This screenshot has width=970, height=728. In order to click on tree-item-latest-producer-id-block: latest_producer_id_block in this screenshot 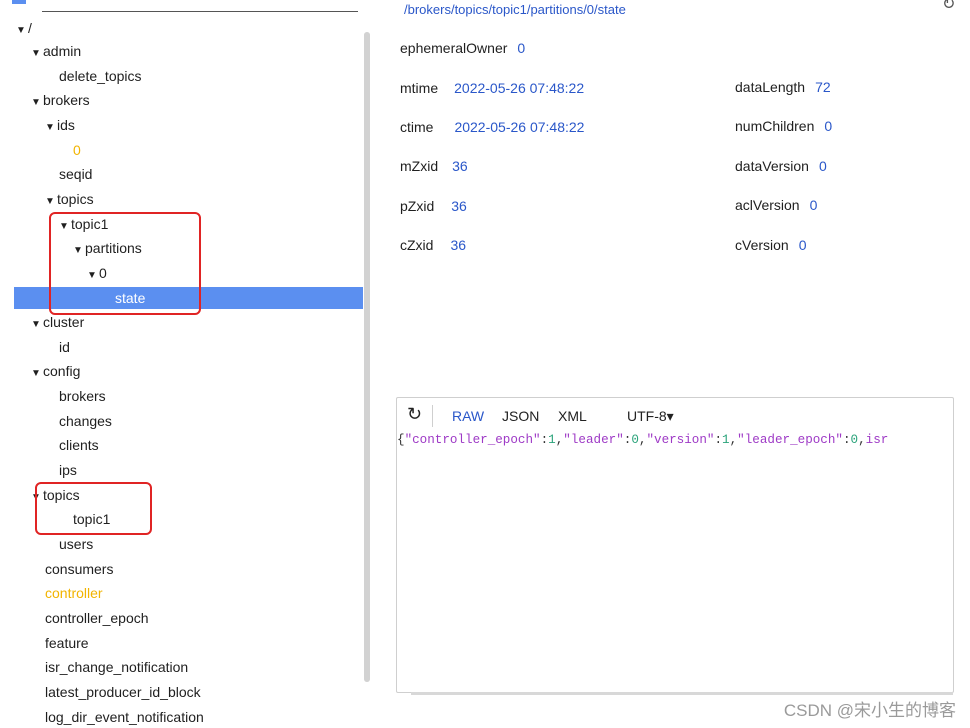, I will do `click(123, 692)`.